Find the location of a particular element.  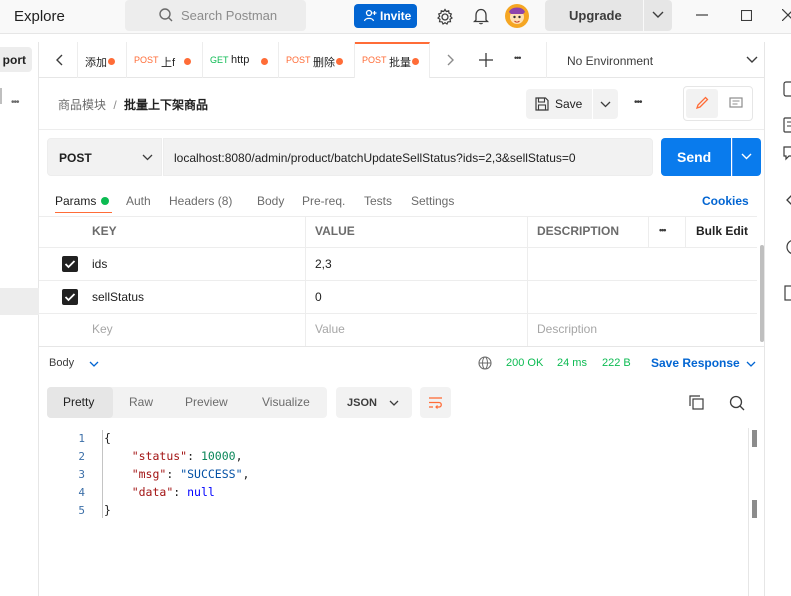

globe-icon is located at coordinates (485, 363).